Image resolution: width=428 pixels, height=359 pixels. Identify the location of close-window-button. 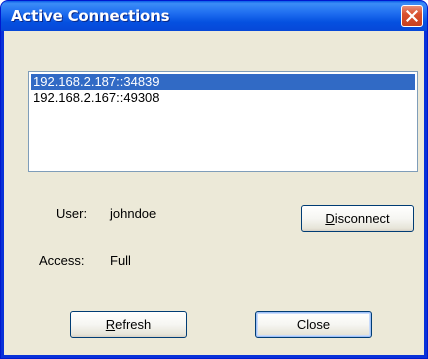
(412, 16).